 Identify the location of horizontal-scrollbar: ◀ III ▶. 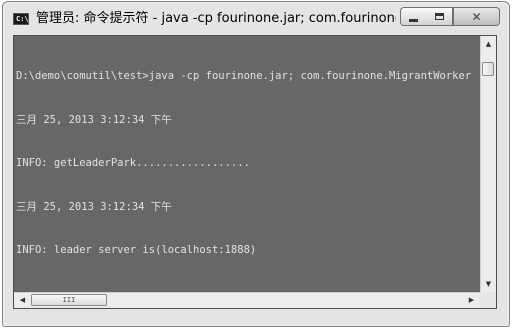
(247, 300).